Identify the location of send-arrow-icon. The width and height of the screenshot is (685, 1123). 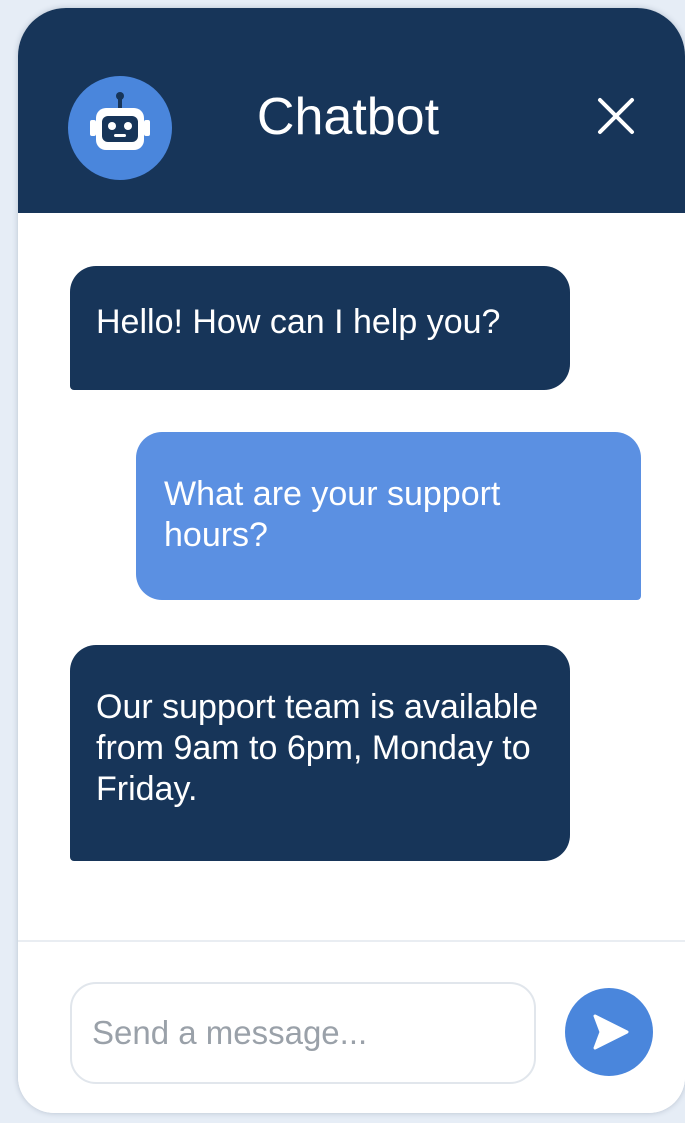
(611, 1032).